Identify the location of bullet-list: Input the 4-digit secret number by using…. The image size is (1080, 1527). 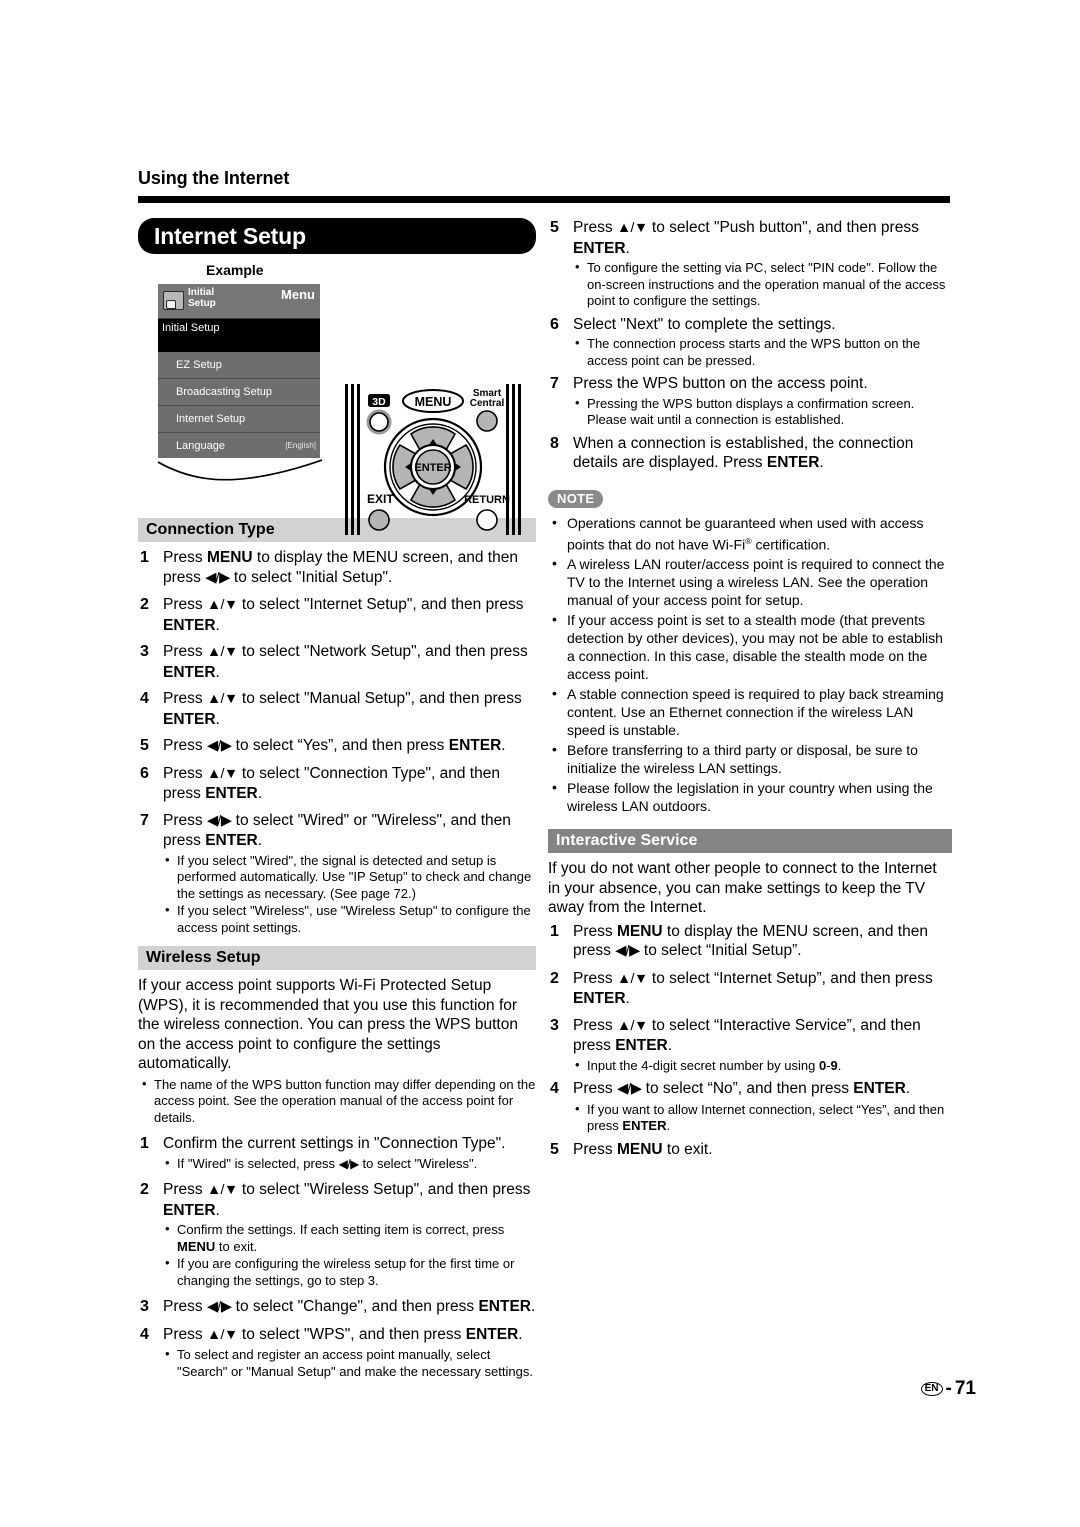
(762, 1066).